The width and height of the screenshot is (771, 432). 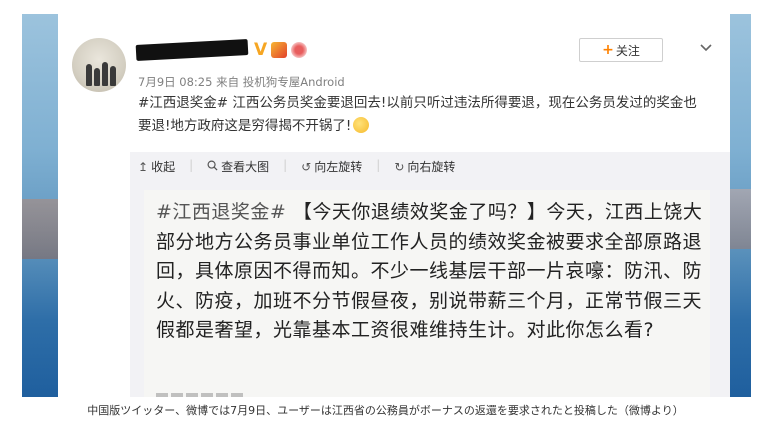 I want to click on avatar, so click(x=99, y=65).